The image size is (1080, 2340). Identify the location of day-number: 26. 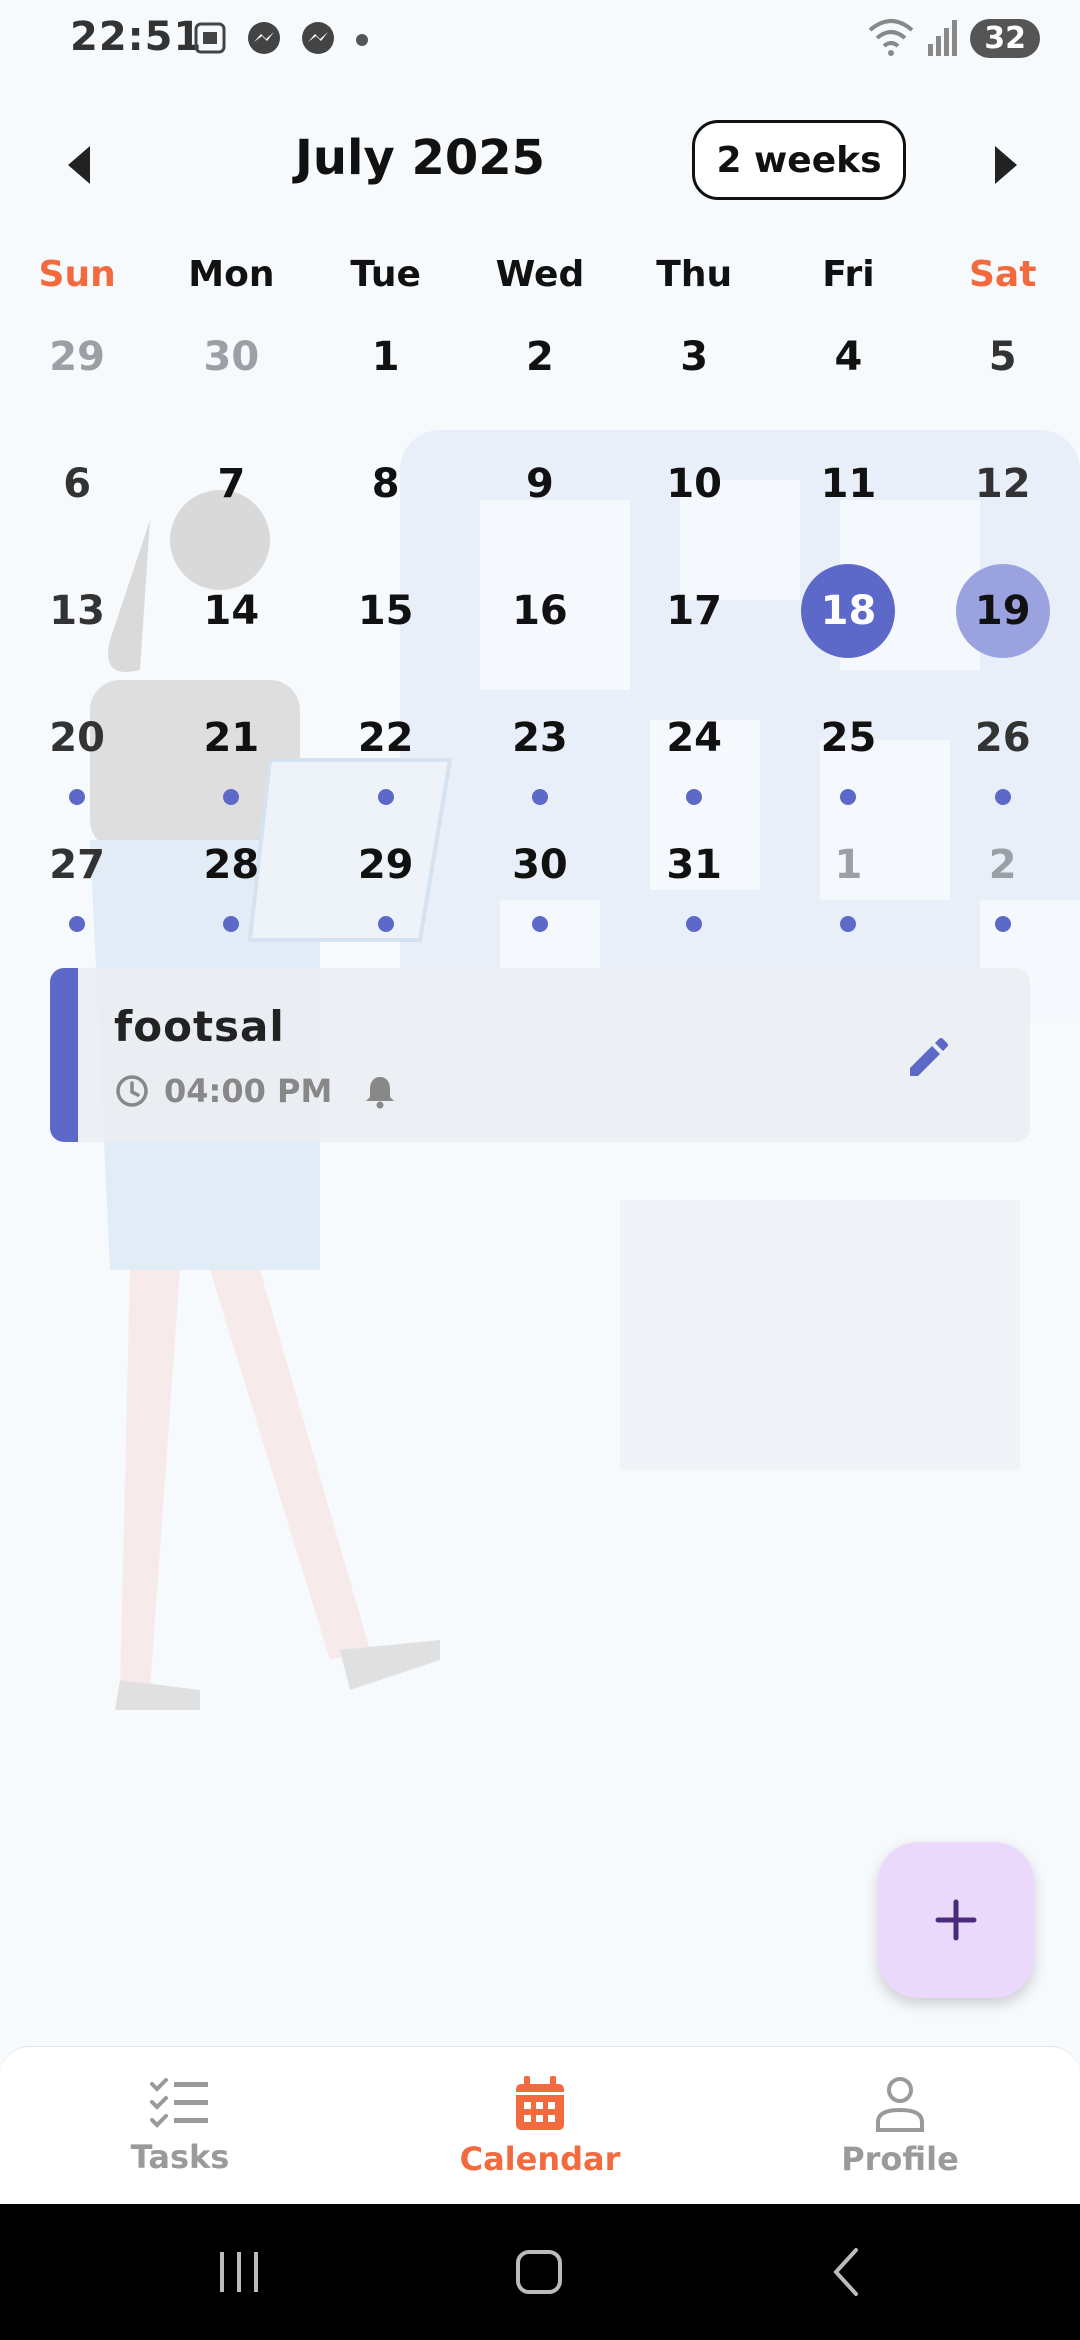
(1002, 738).